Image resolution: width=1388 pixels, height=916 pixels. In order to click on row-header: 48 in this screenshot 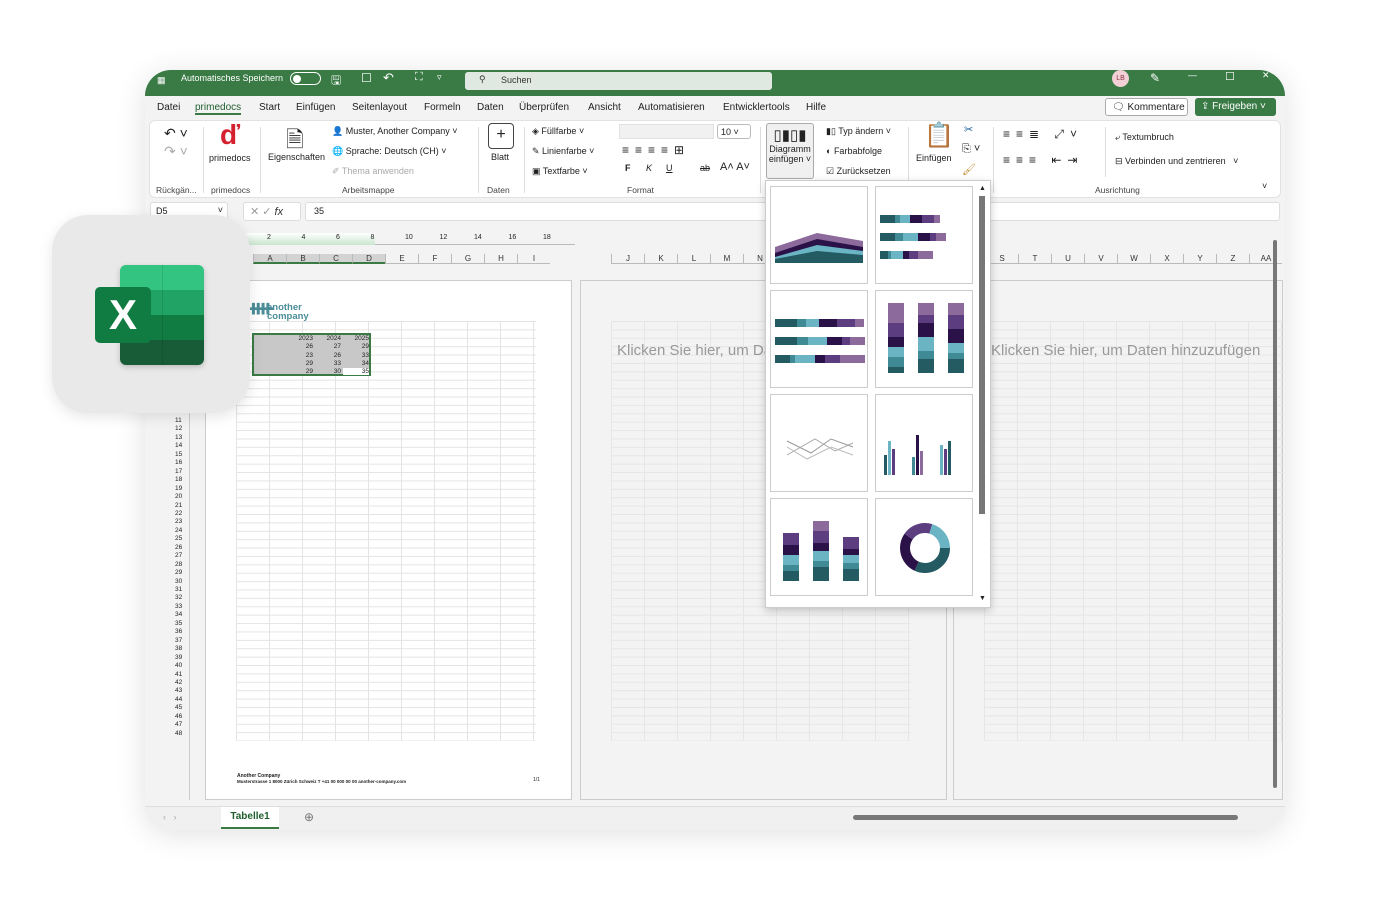, I will do `click(178, 733)`.